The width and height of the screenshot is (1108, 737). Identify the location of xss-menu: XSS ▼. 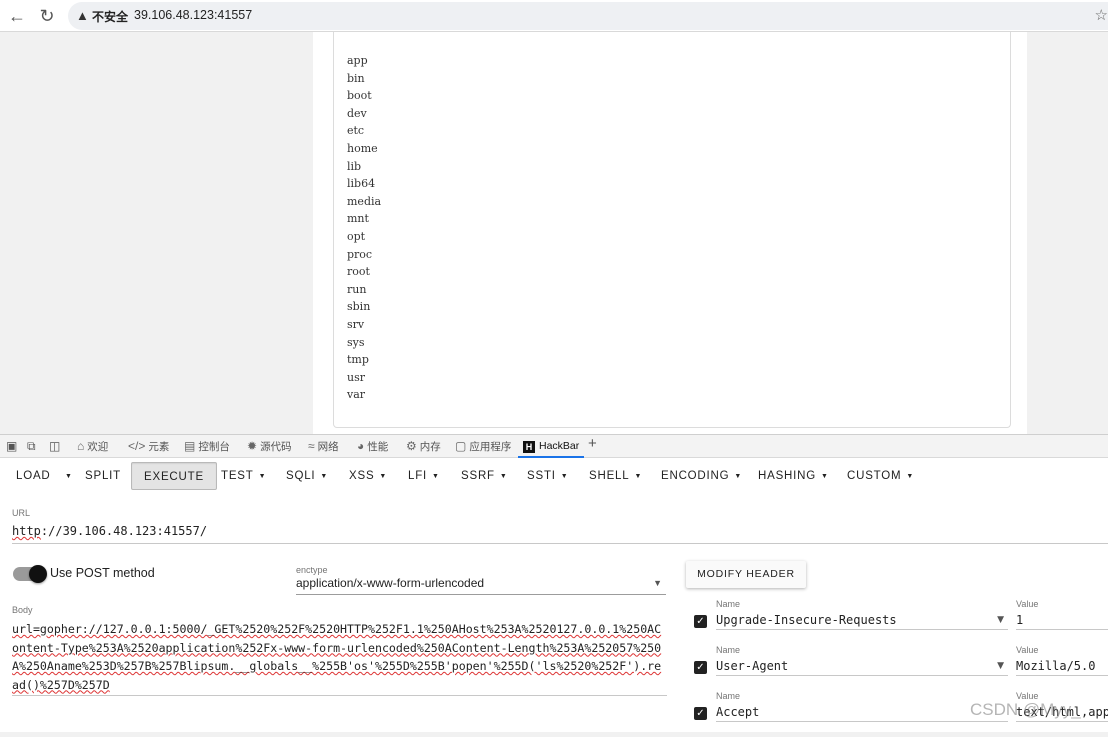
(368, 476).